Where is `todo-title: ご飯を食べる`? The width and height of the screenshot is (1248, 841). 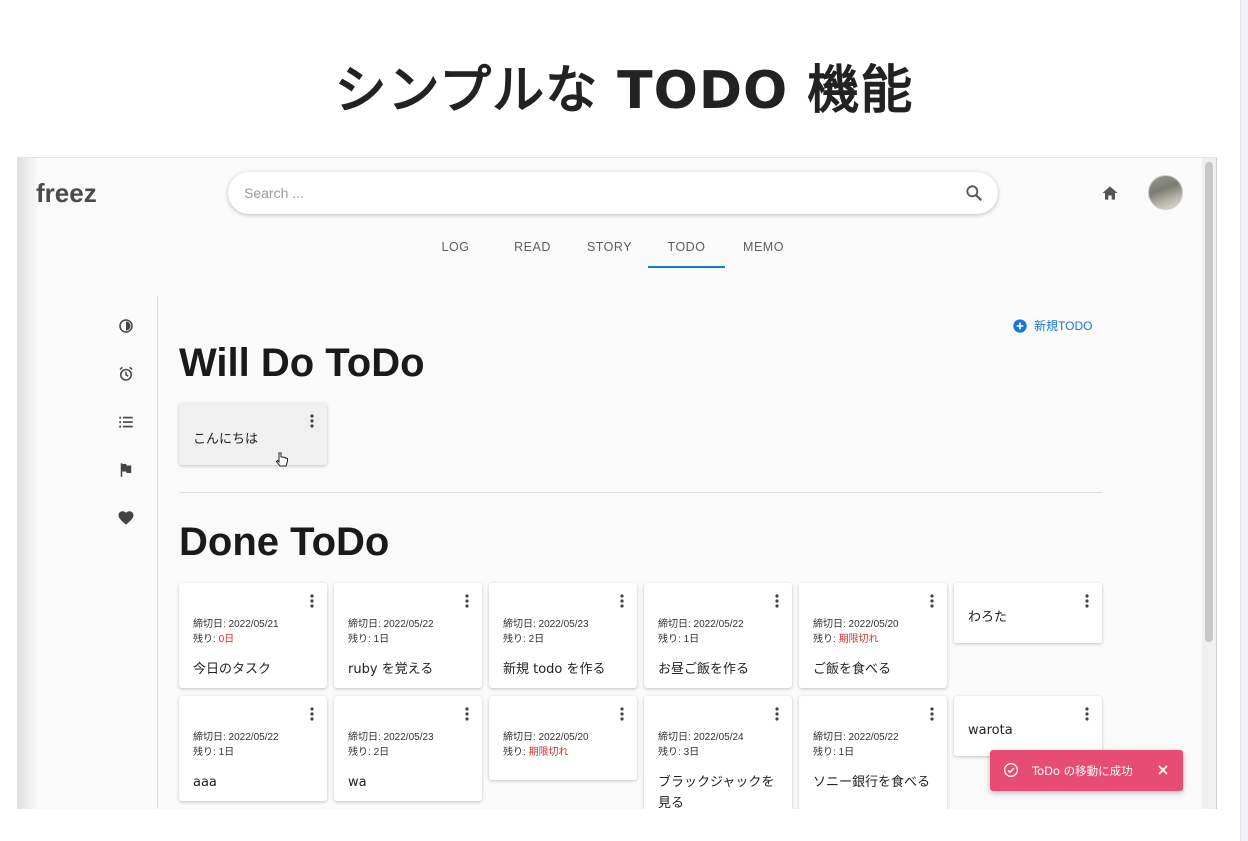 todo-title: ご飯を食べる is located at coordinates (852, 669).